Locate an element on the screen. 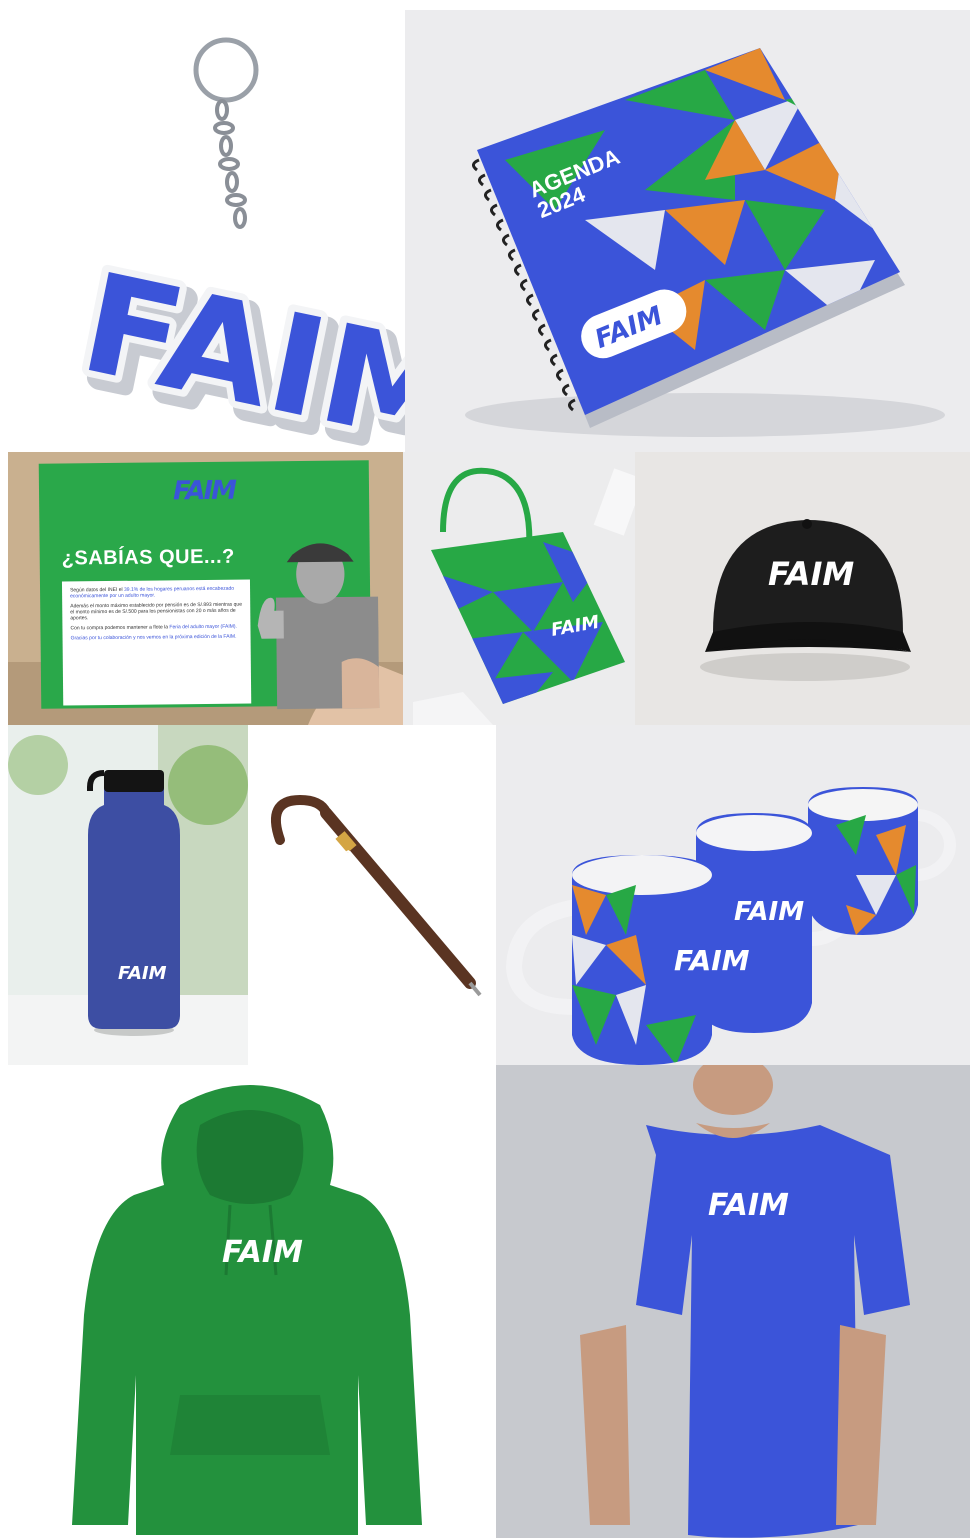 This screenshot has height=1538, width=970. elderly-man-photo is located at coordinates (318, 626).